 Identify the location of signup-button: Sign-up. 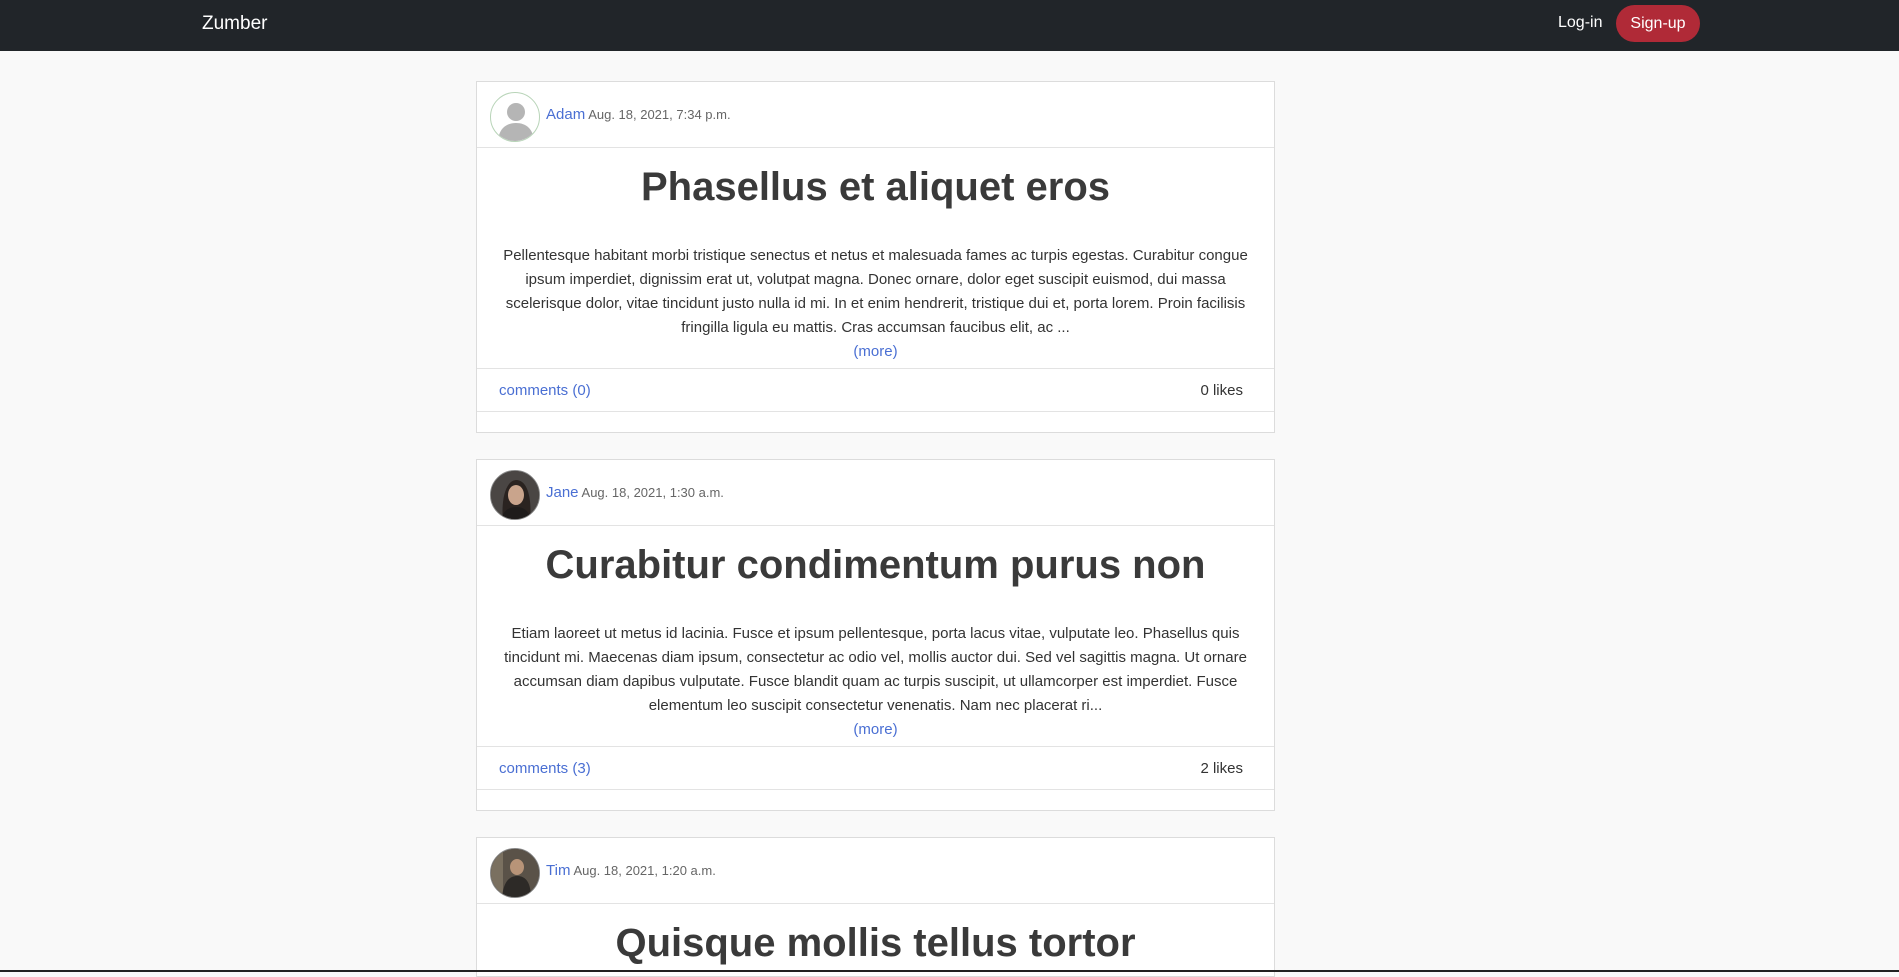
(1658, 23).